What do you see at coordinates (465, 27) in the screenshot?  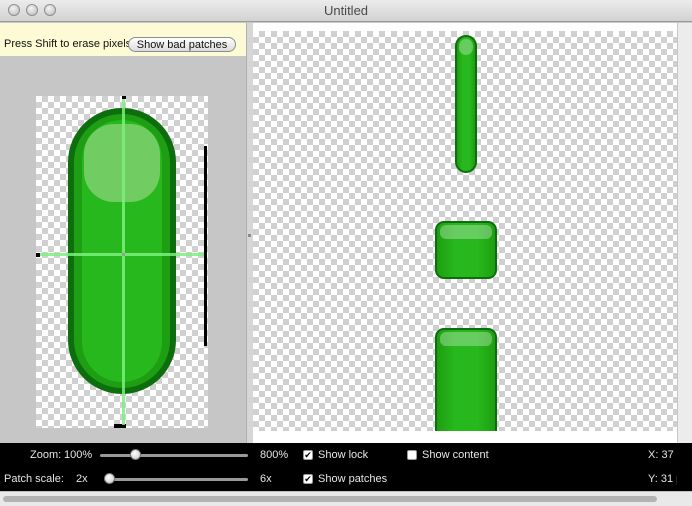 I see `preview-top-margin` at bounding box center [465, 27].